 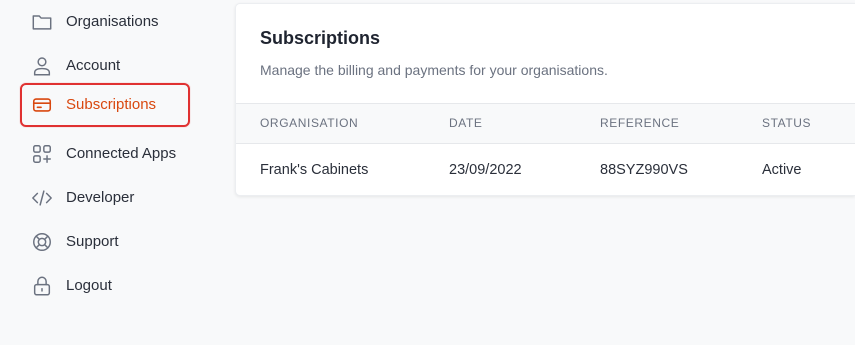 I want to click on sidebar-item-label: Connected Apps, so click(x=121, y=153).